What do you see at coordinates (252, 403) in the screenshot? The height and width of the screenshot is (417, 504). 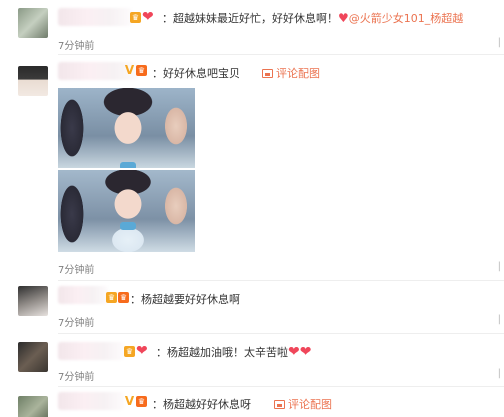 I see `comment-item: V ♛ ：杨超越好好休息呀 评论配图` at bounding box center [252, 403].